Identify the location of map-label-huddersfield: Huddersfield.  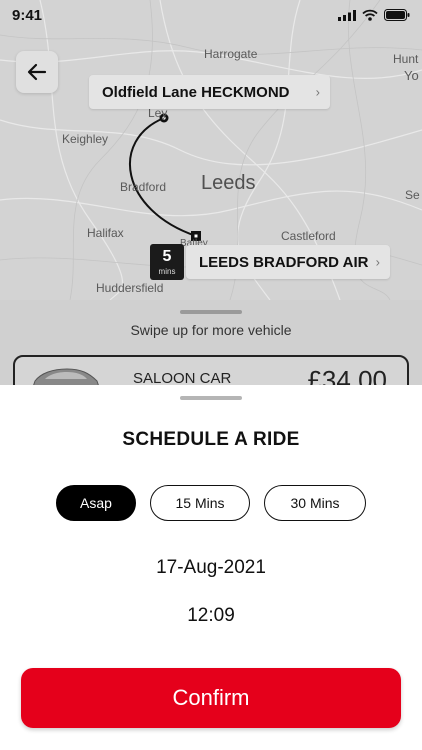
(130, 288).